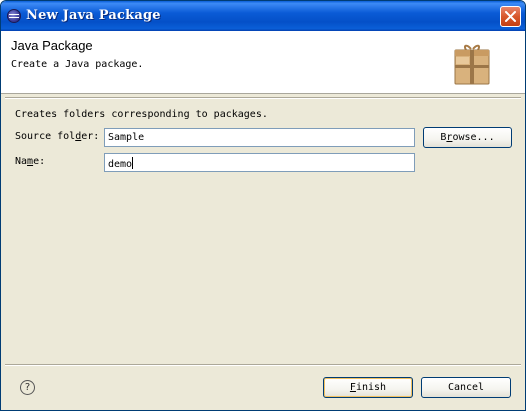 This screenshot has height=411, width=526. What do you see at coordinates (472, 64) in the screenshot?
I see `package-icon` at bounding box center [472, 64].